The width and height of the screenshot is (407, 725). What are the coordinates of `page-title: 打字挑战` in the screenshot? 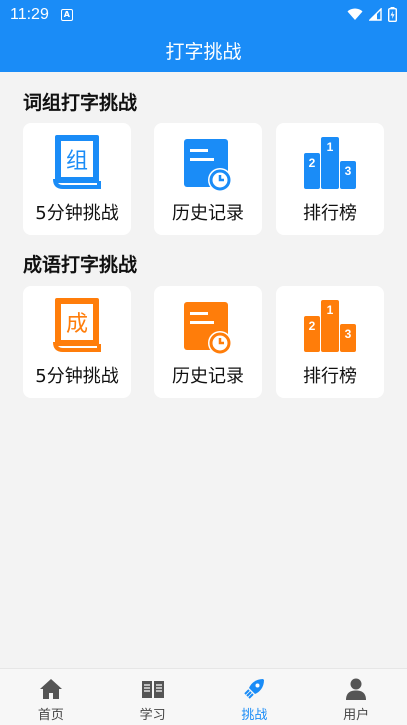 It's located at (203, 52).